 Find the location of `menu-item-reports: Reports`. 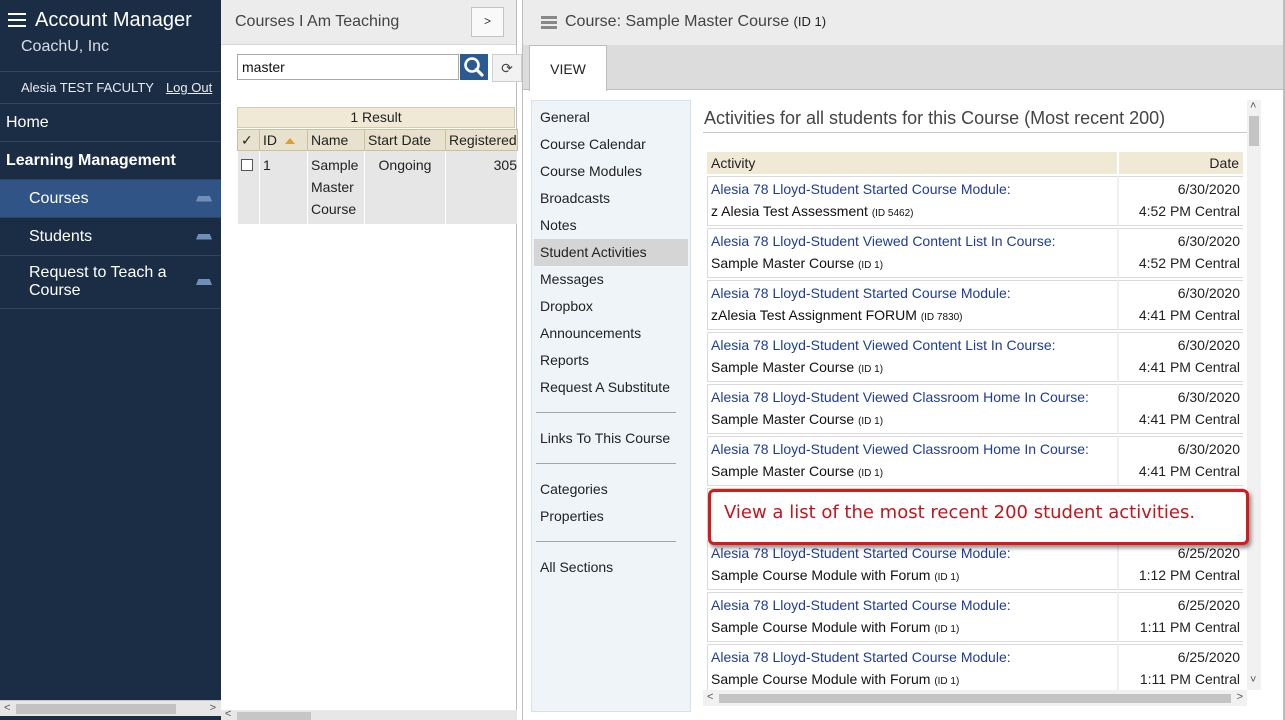

menu-item-reports: Reports is located at coordinates (611, 360).